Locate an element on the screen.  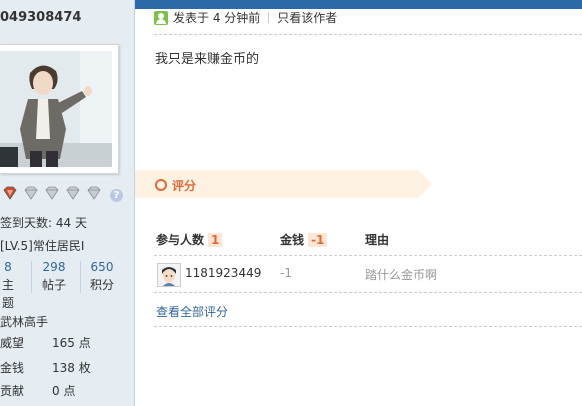
col-money: 金钱 -1 is located at coordinates (304, 239).